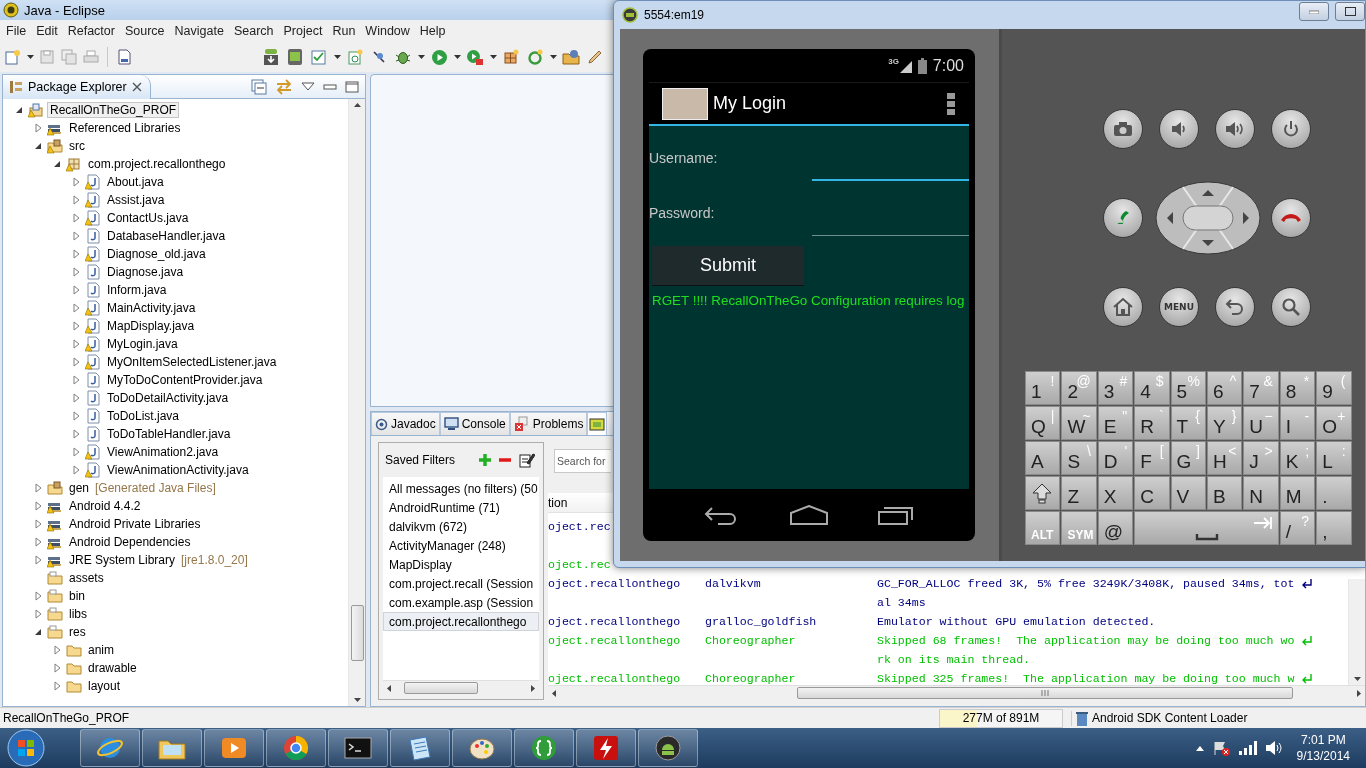 The height and width of the screenshot is (768, 1366). What do you see at coordinates (1115, 458) in the screenshot?
I see `keyboard-key: D '` at bounding box center [1115, 458].